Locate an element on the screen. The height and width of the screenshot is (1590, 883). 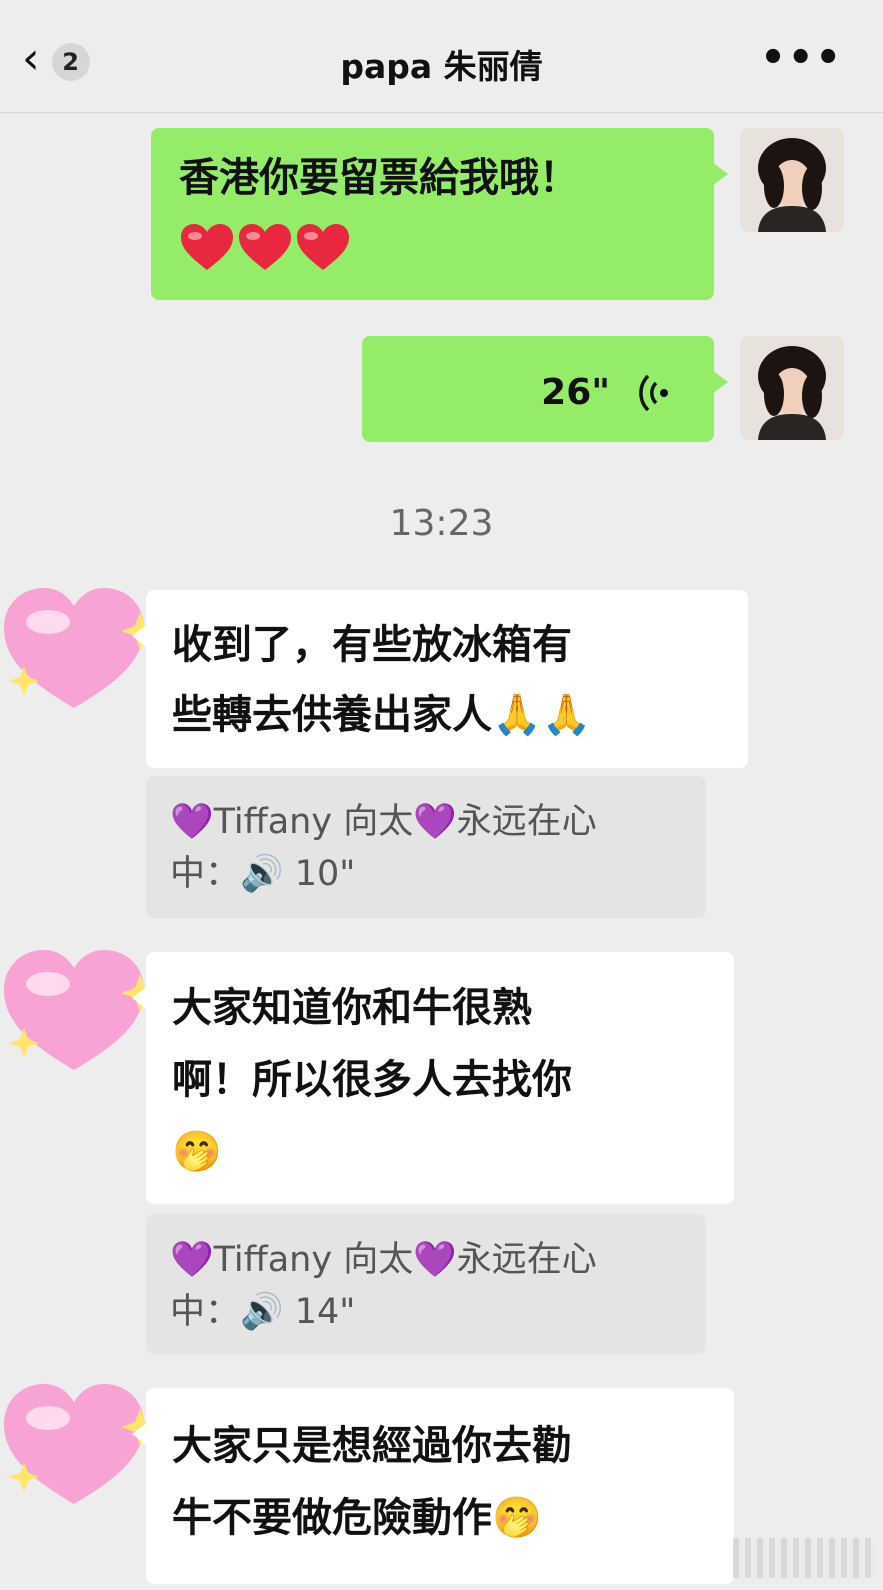
chat-header: ‹ 2 papa 朱丽倩 ••• is located at coordinates (441, 56).